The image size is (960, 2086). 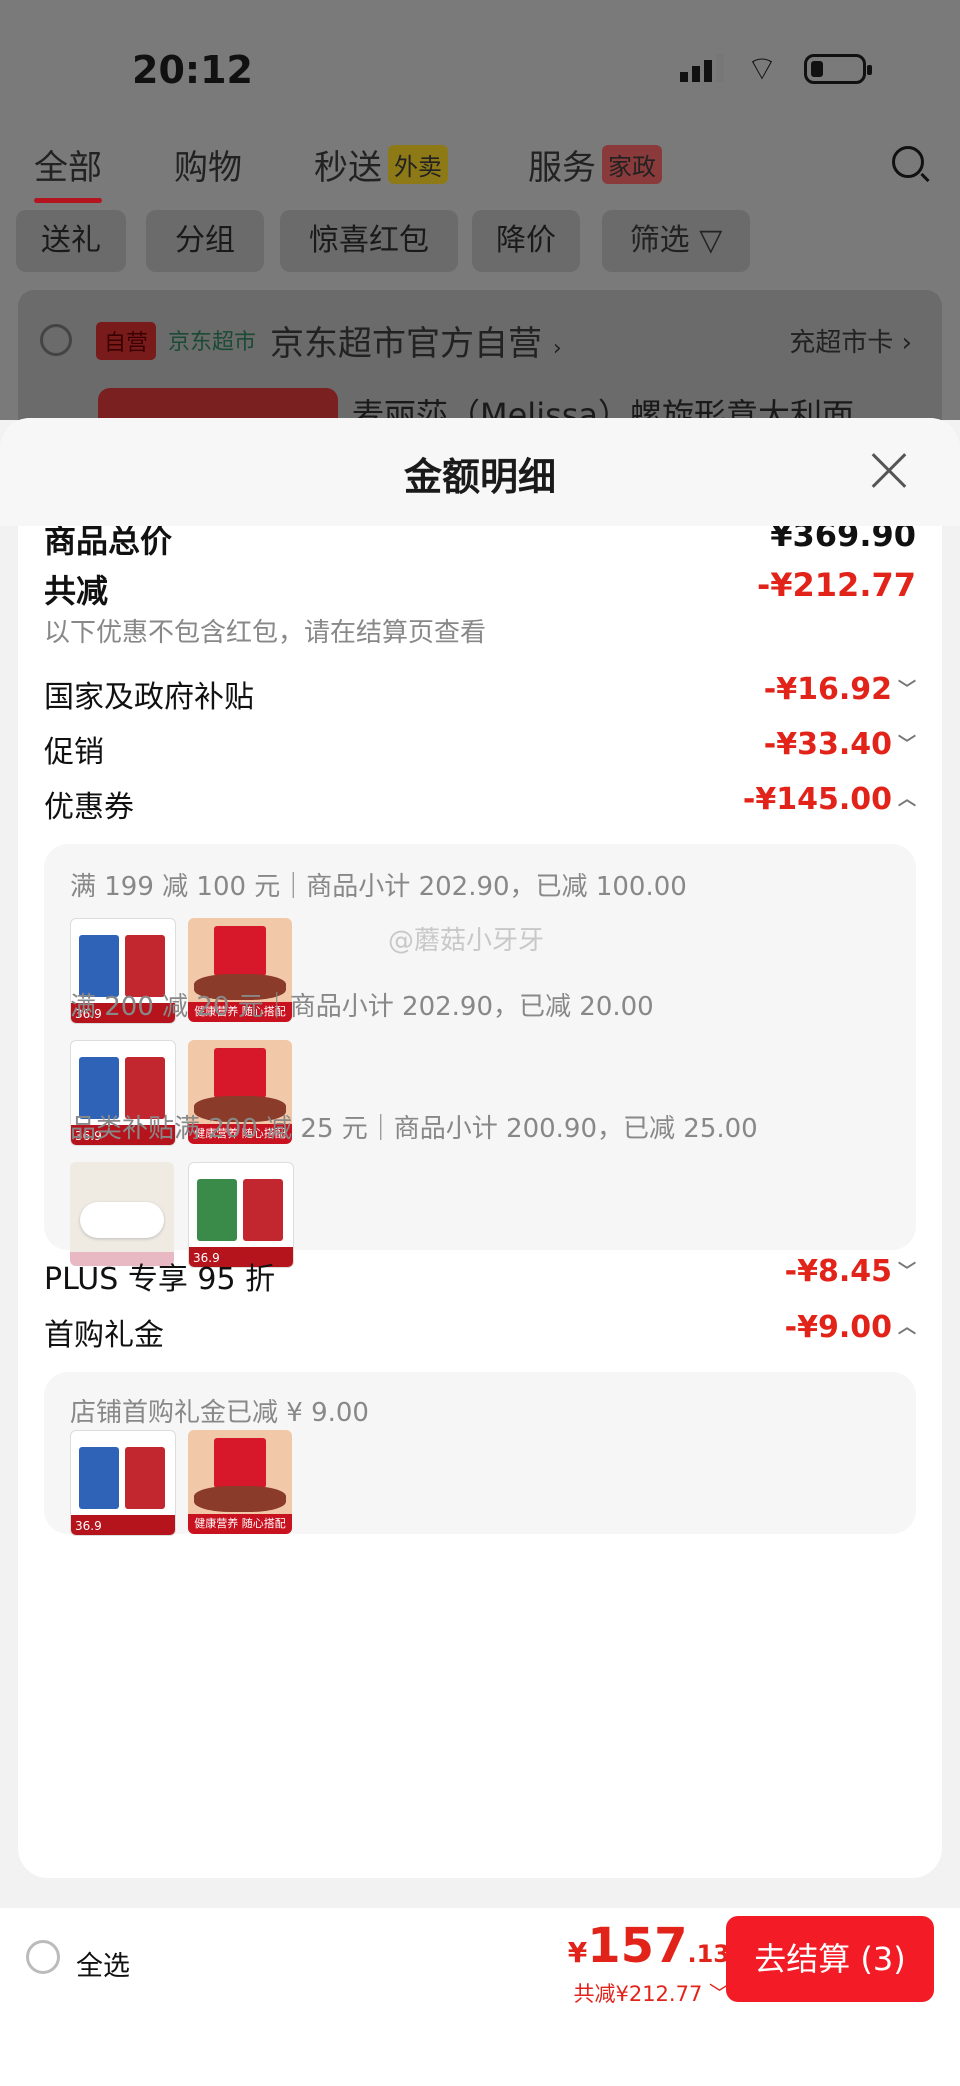 I want to click on tab-instant: 秒送 外卖, so click(x=381, y=164).